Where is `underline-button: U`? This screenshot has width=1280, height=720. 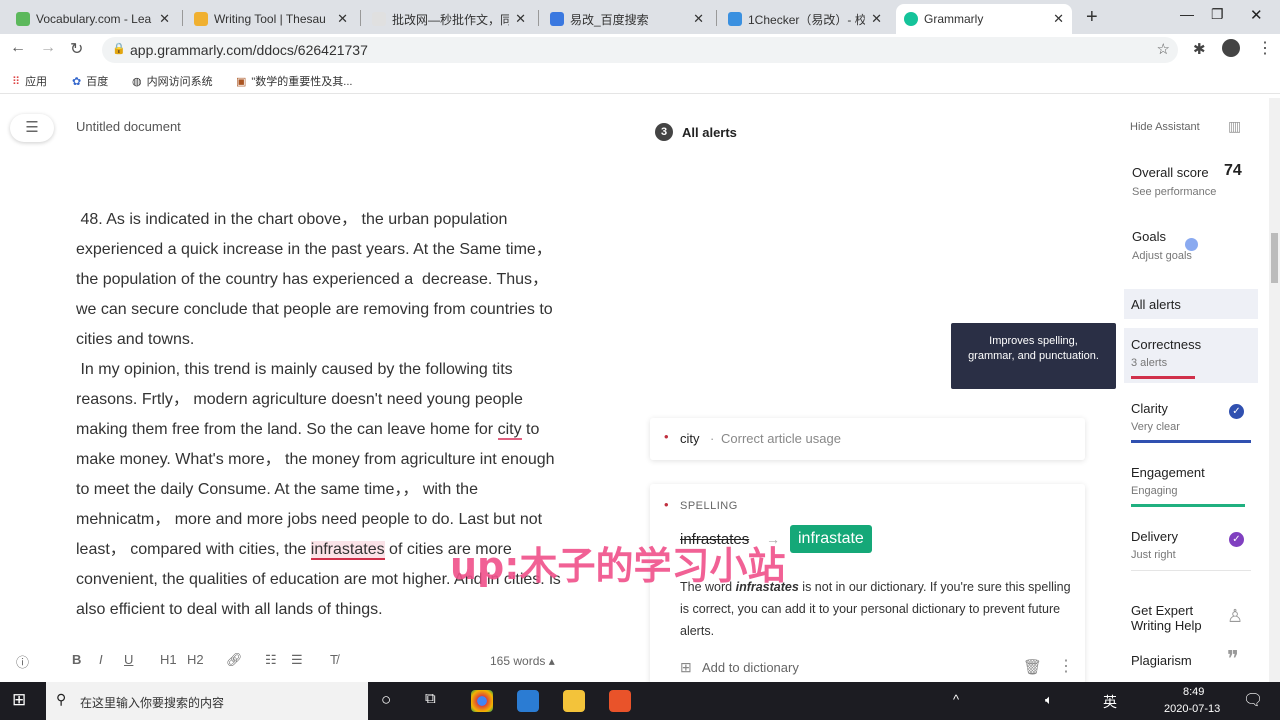
underline-button: U is located at coordinates (128, 659).